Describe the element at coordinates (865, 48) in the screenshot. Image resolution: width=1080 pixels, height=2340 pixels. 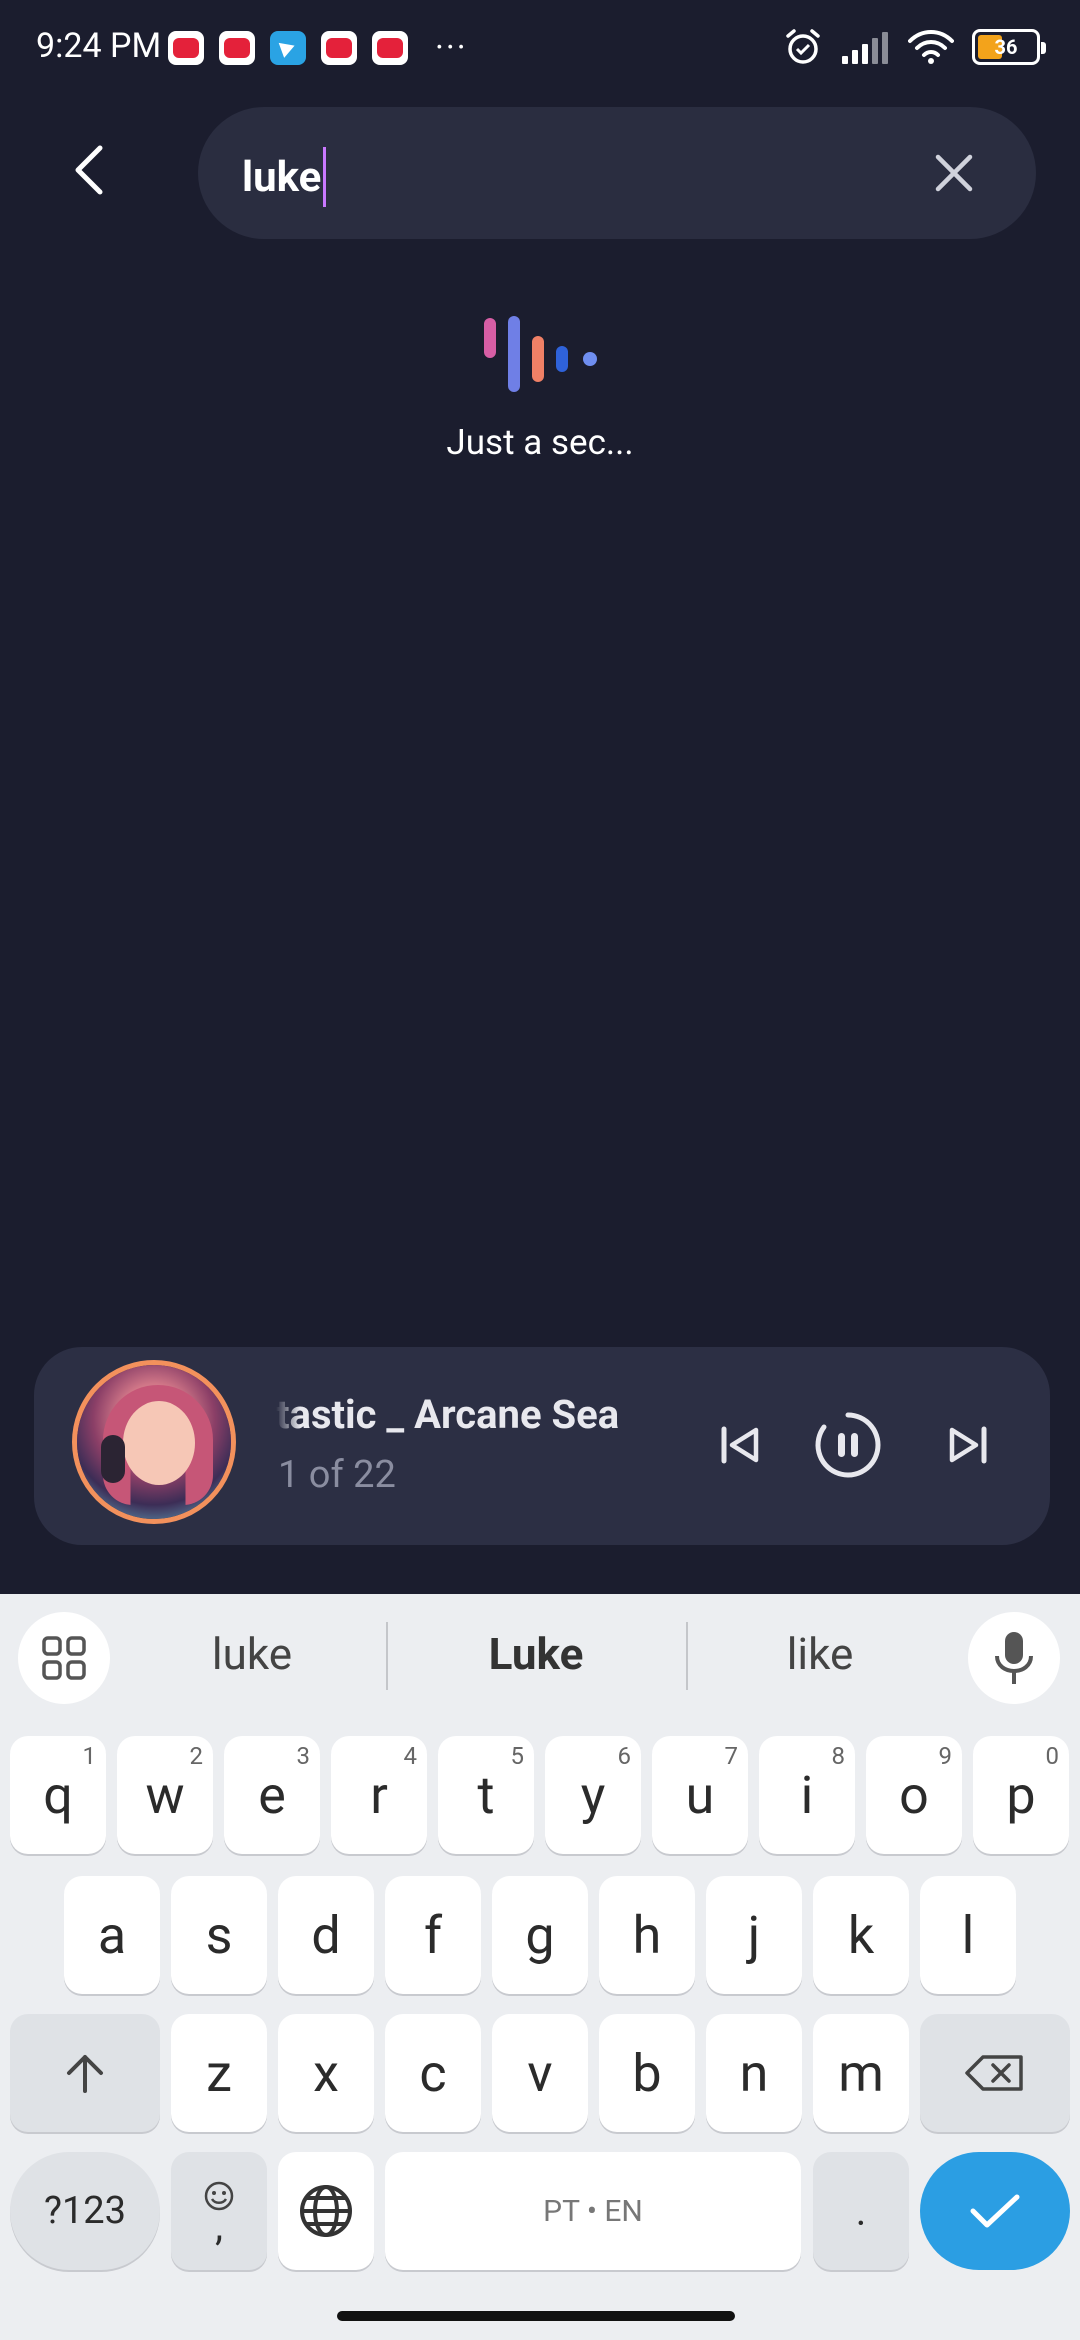
I see `signal-icon` at that location.